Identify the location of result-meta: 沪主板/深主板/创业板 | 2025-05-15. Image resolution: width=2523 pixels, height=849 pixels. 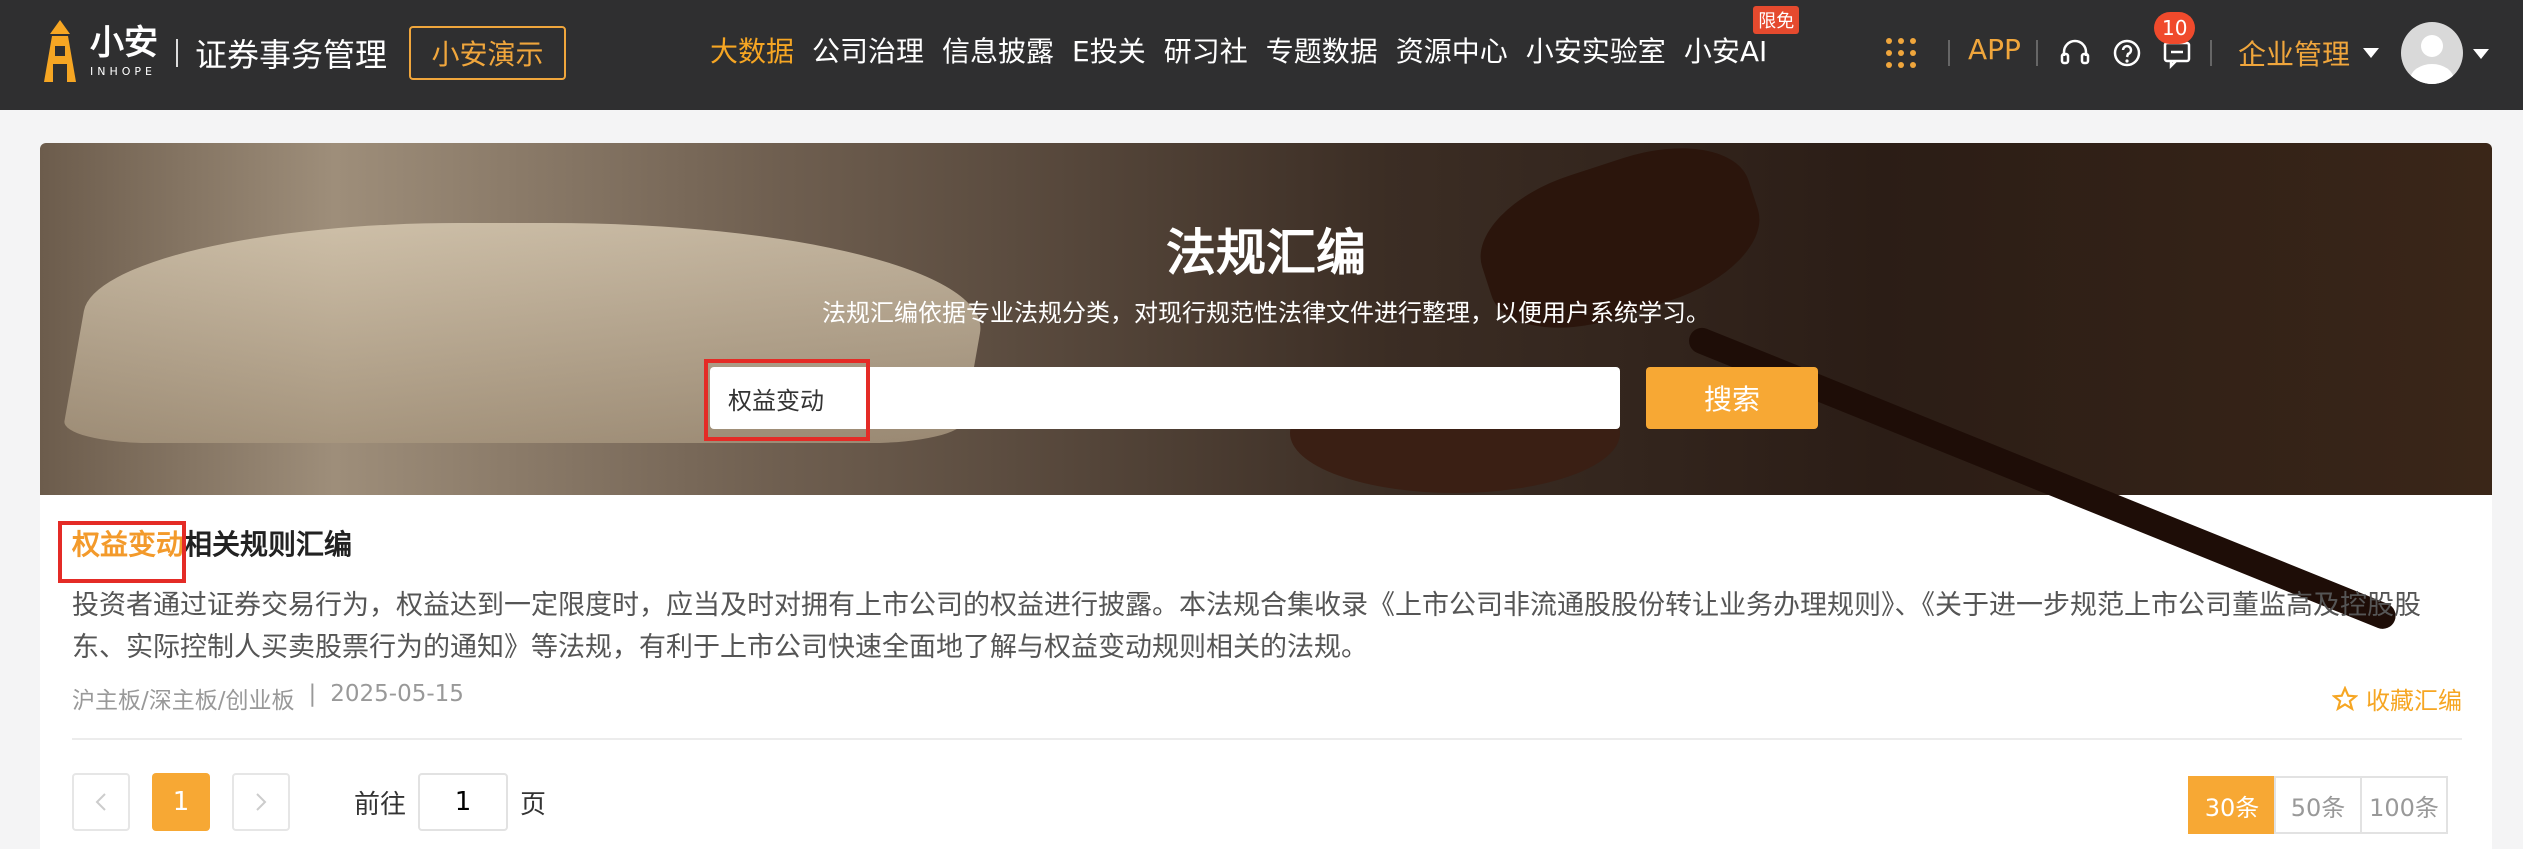
(268, 698).